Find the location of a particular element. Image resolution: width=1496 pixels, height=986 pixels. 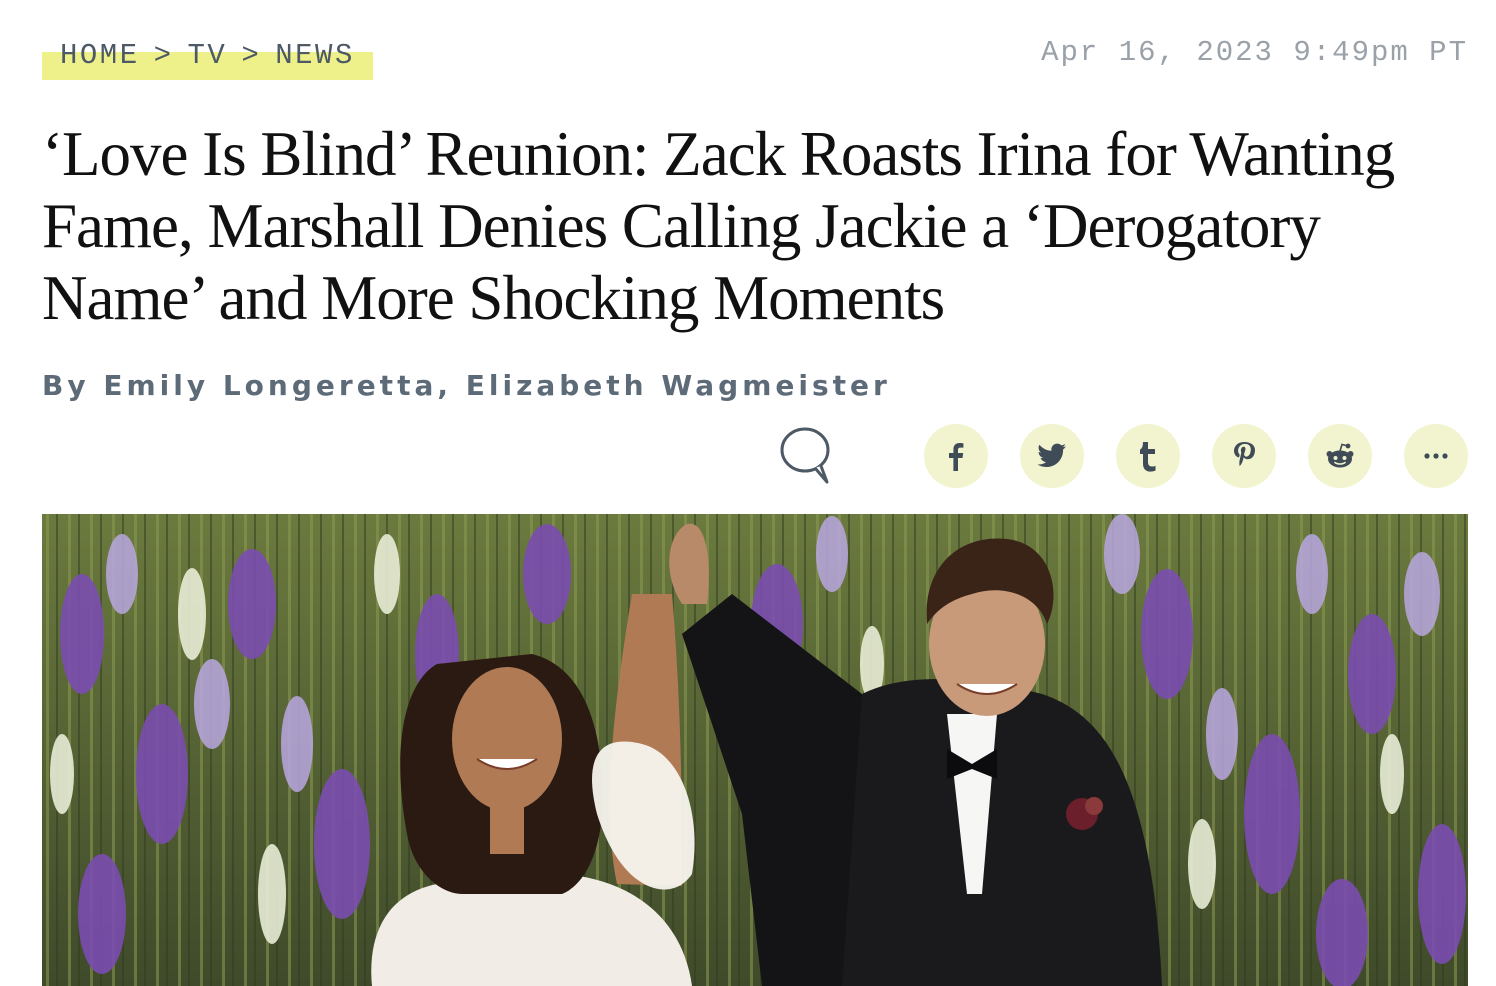

comments-button is located at coordinates (807, 456).